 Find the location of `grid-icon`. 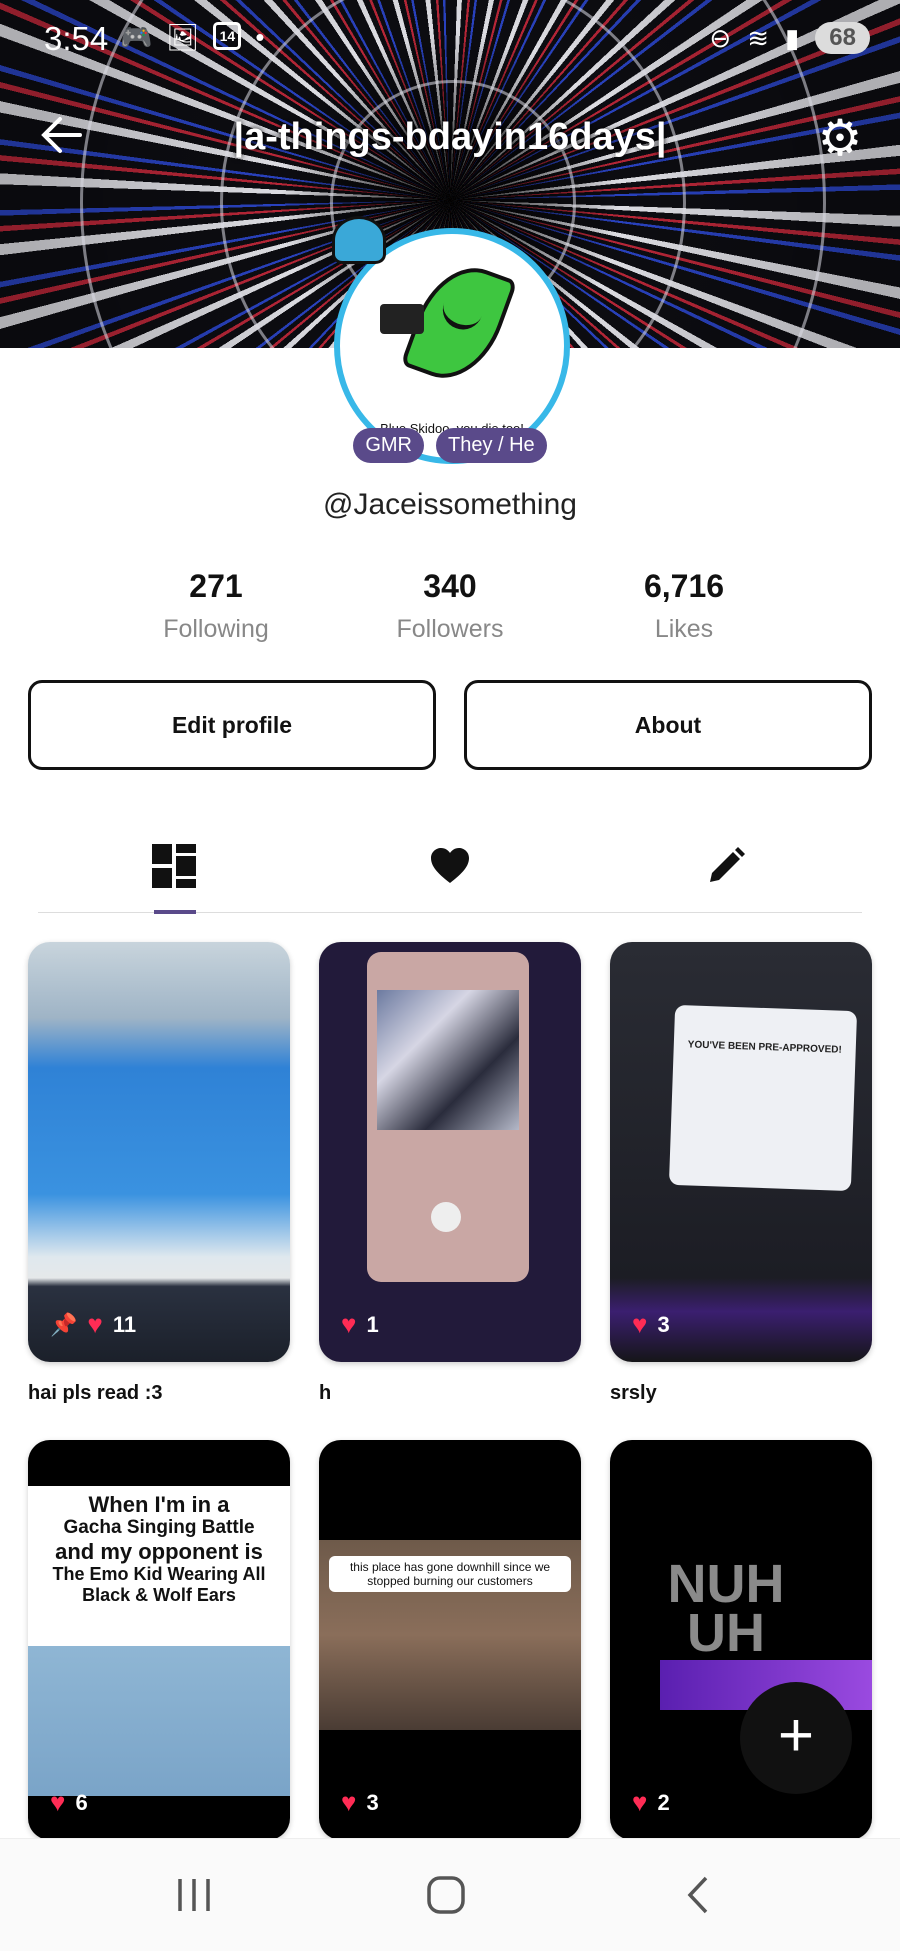

grid-icon is located at coordinates (174, 866).